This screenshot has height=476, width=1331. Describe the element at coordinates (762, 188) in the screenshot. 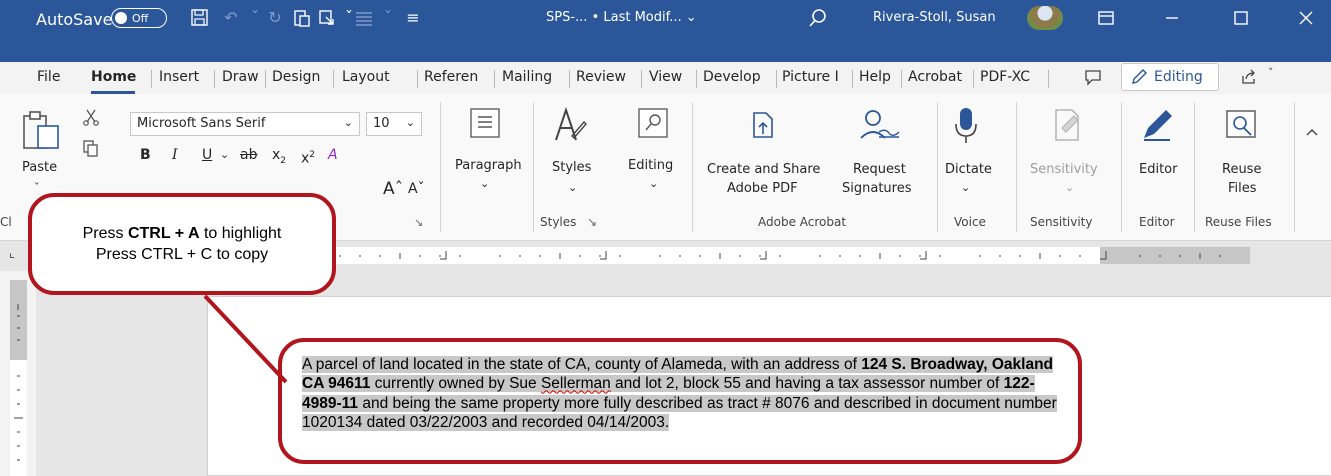

I see `create-share-label-line2: Adobe PDF` at that location.